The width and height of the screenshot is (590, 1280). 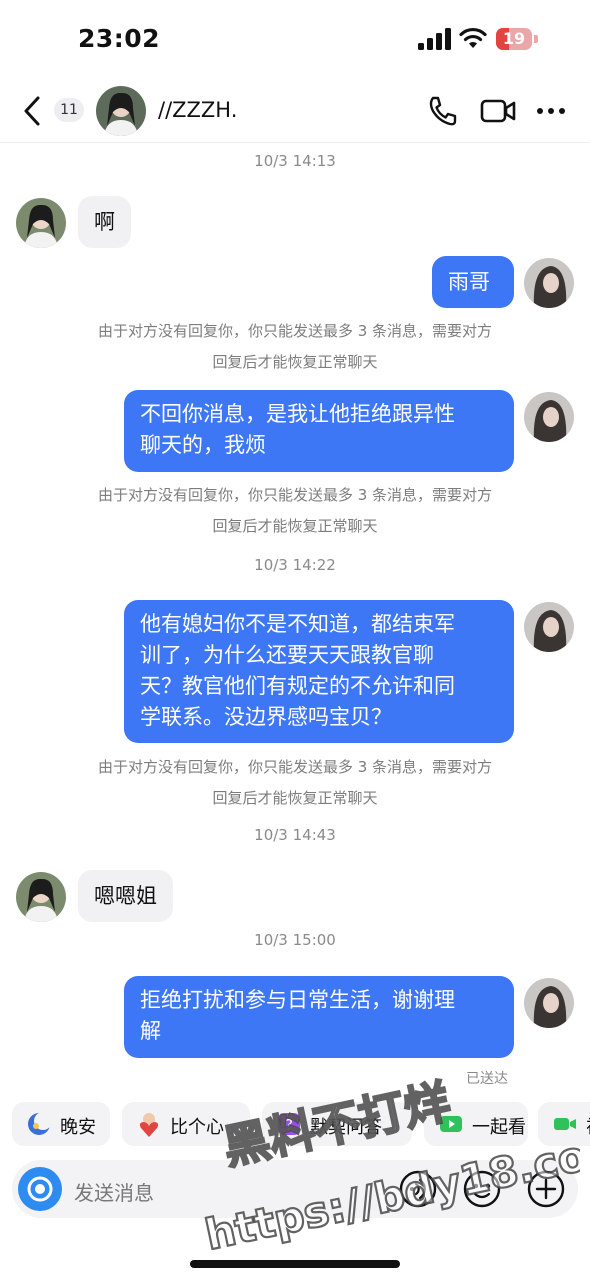 What do you see at coordinates (297, 1000) in the screenshot?
I see `message-text: 拒绝打扰和参与日常生活，谢谢理` at bounding box center [297, 1000].